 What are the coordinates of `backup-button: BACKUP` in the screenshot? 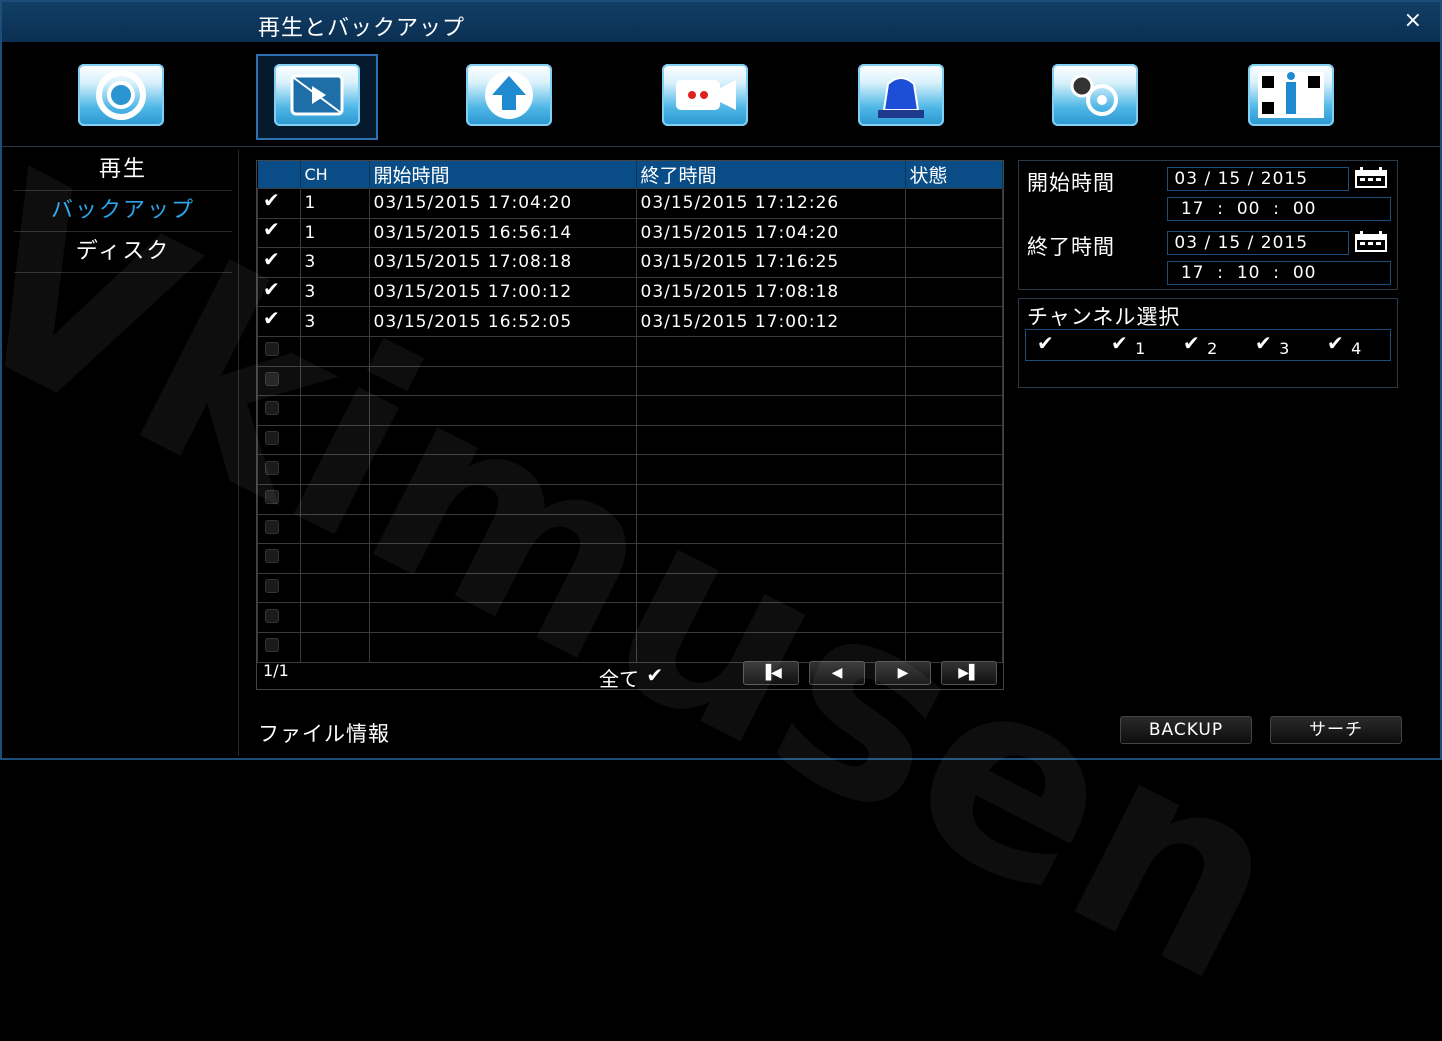 It's located at (1186, 730).